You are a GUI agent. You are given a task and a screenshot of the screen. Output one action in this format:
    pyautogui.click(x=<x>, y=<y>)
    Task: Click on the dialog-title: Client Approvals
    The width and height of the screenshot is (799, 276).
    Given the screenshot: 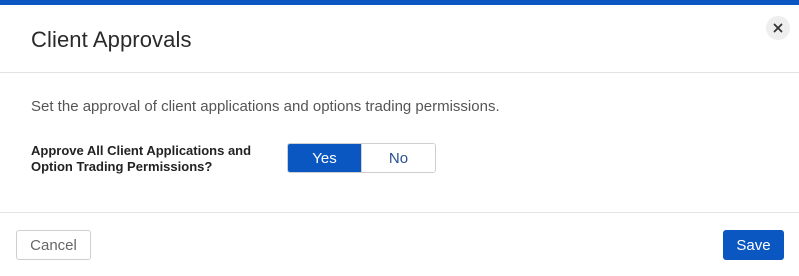 What is the action you would take?
    pyautogui.click(x=111, y=39)
    